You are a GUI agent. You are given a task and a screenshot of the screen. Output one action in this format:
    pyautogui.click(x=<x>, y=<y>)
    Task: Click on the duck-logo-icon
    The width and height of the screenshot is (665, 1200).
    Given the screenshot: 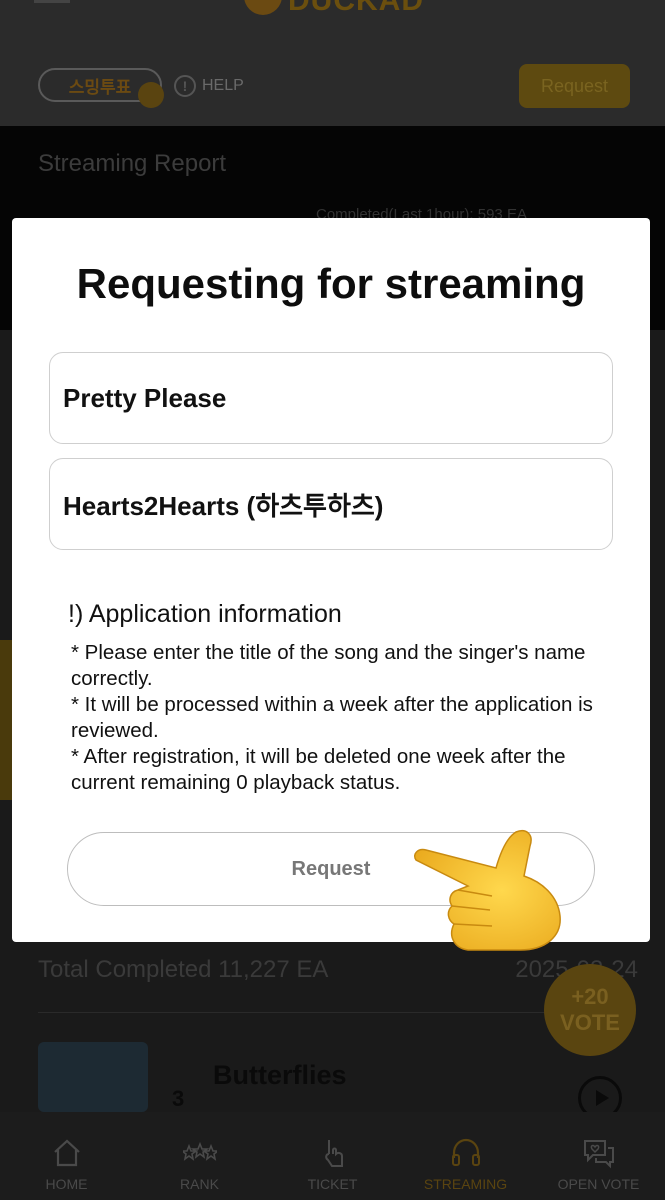 What is the action you would take?
    pyautogui.click(x=263, y=7)
    